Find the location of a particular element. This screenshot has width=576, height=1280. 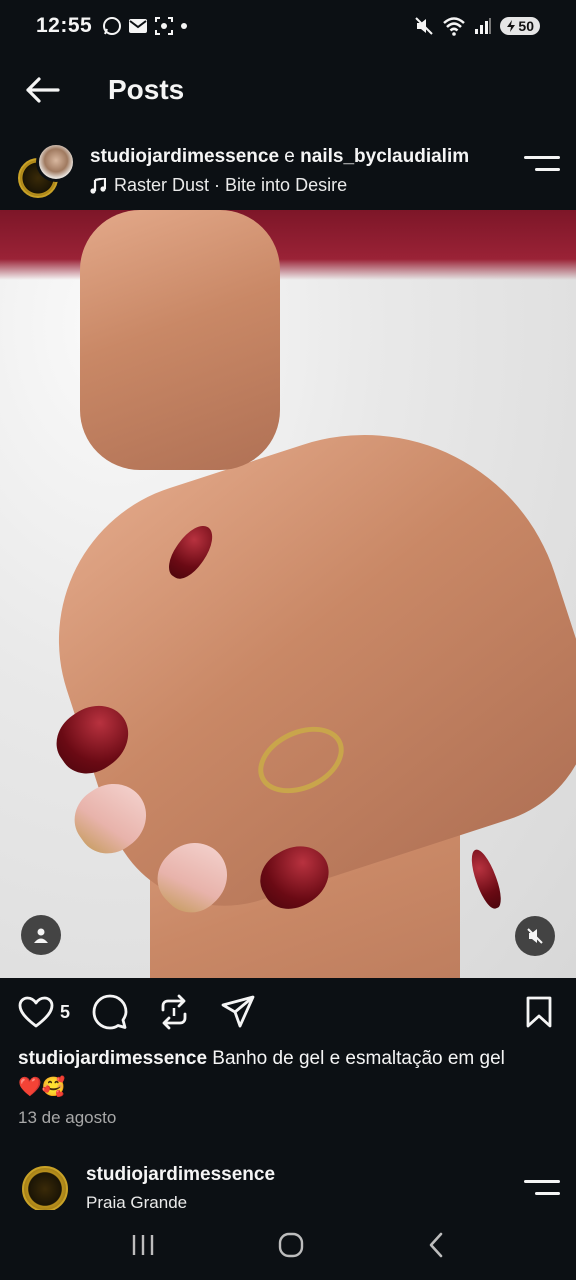

battery-indicator: 50 is located at coordinates (520, 26).